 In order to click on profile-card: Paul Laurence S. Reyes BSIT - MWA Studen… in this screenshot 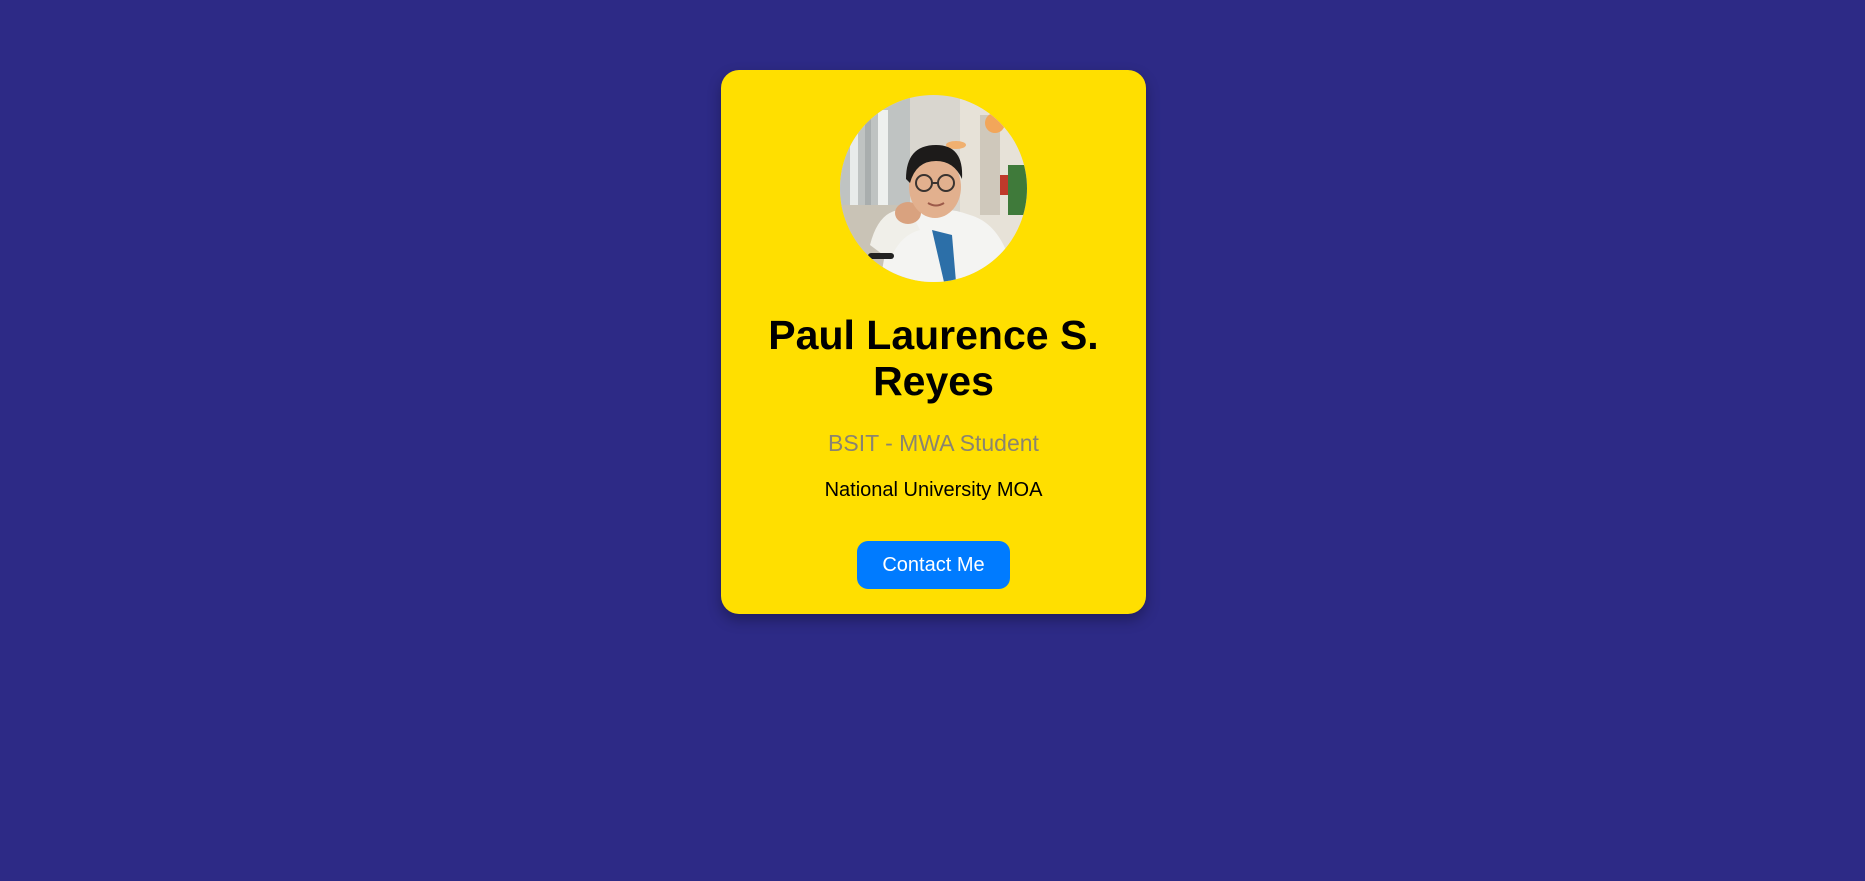, I will do `click(933, 342)`.